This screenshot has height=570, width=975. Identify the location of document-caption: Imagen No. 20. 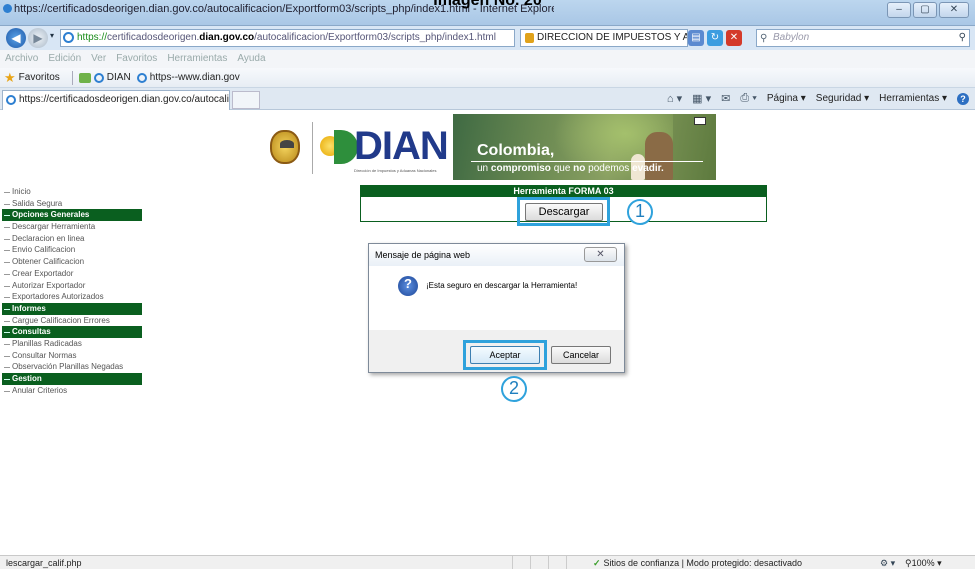
(487, 4).